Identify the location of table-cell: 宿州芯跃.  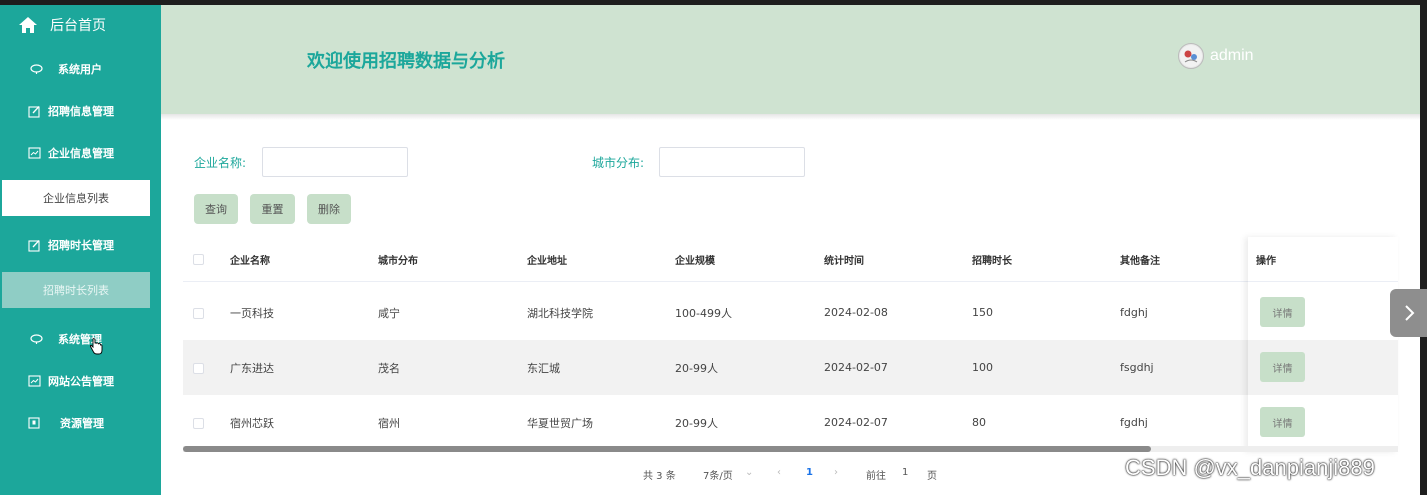
(252, 423).